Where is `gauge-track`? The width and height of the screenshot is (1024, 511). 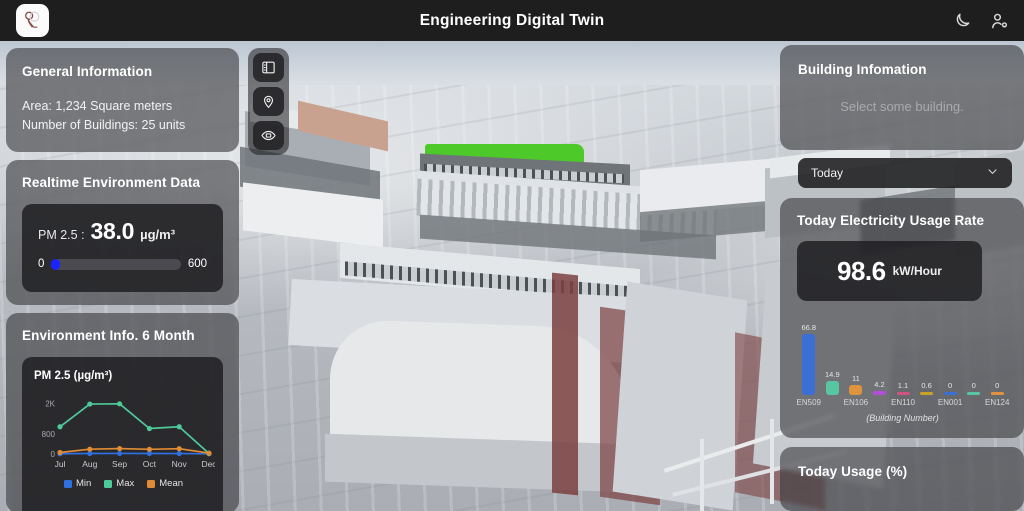
gauge-track is located at coordinates (116, 264).